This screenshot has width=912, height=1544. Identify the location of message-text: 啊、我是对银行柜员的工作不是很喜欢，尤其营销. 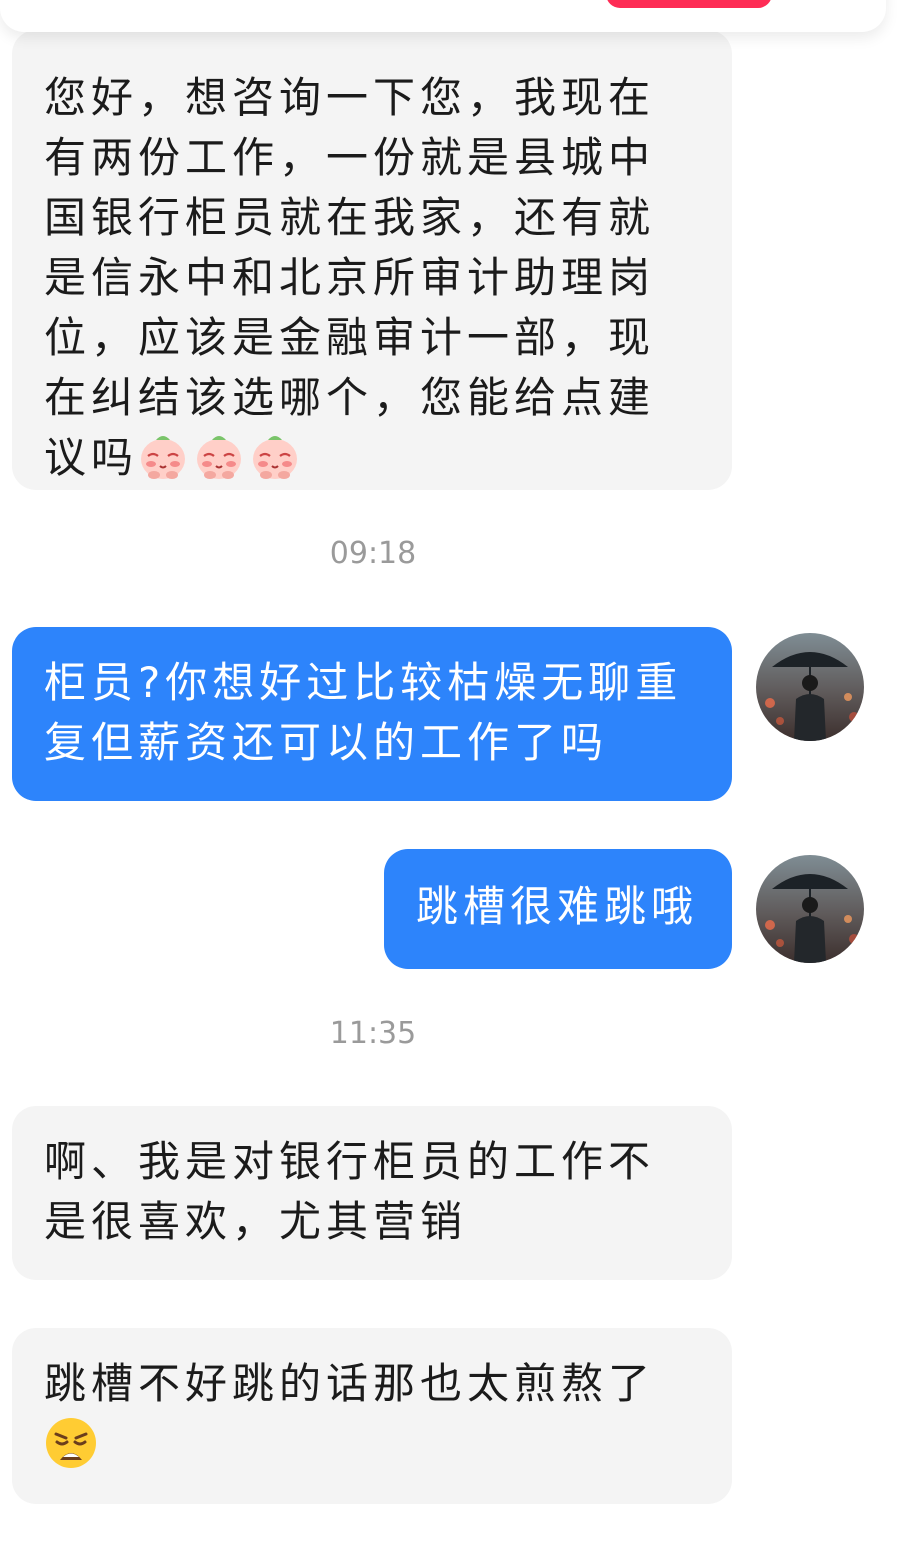
(350, 1191).